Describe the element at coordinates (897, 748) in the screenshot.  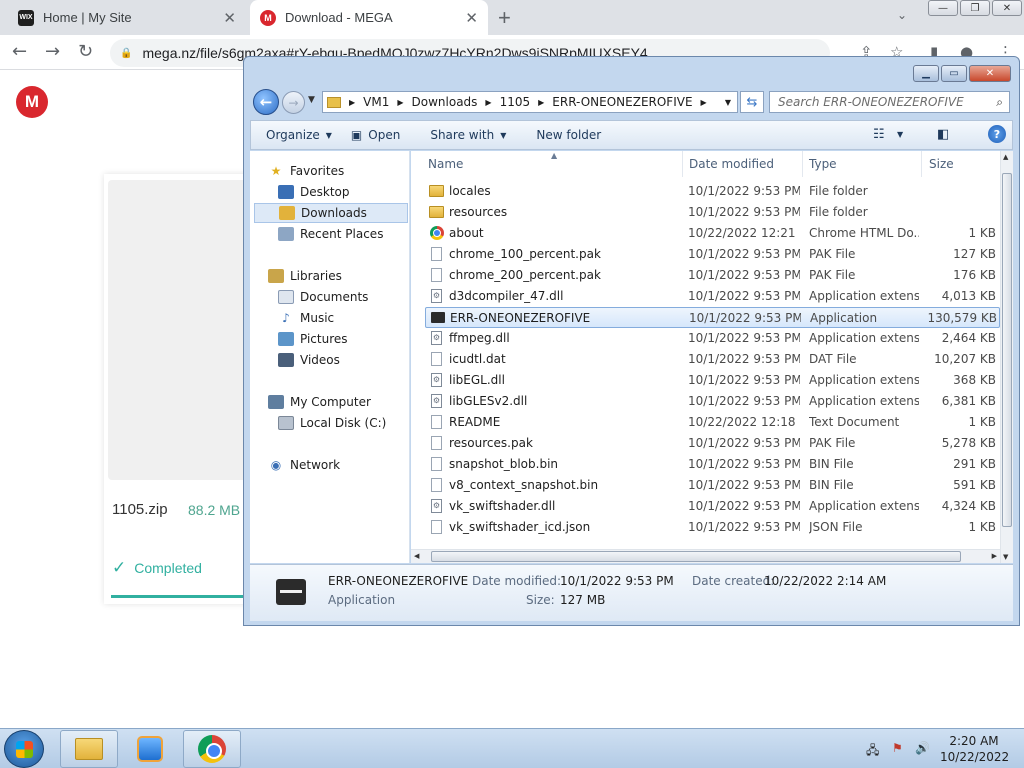
I see `action-center-flag-icon: ⚑` at that location.